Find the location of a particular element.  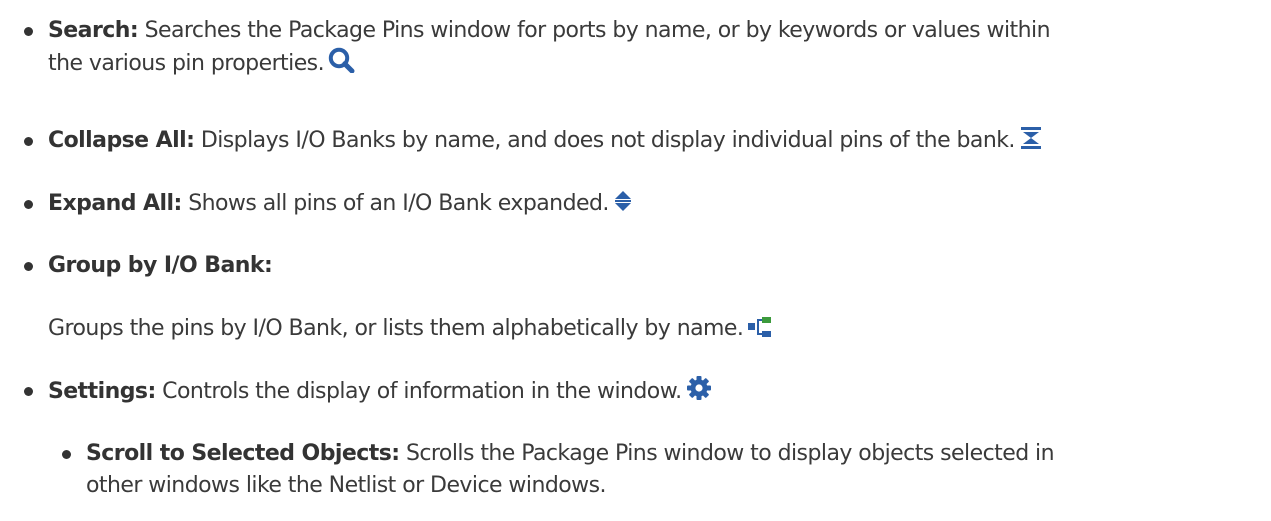

collapse-all-icon is located at coordinates (1031, 143).